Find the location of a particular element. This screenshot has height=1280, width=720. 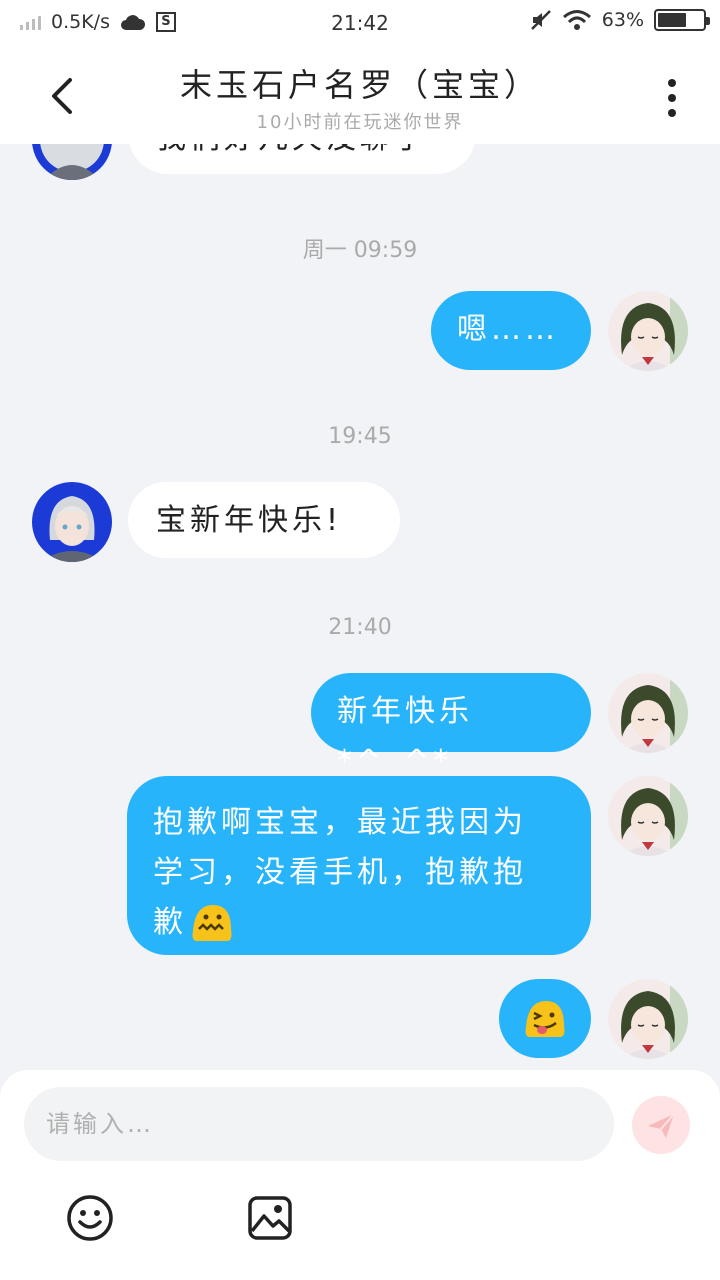

message-text: 我们好几天没聊了 is located at coordinates (292, 150).